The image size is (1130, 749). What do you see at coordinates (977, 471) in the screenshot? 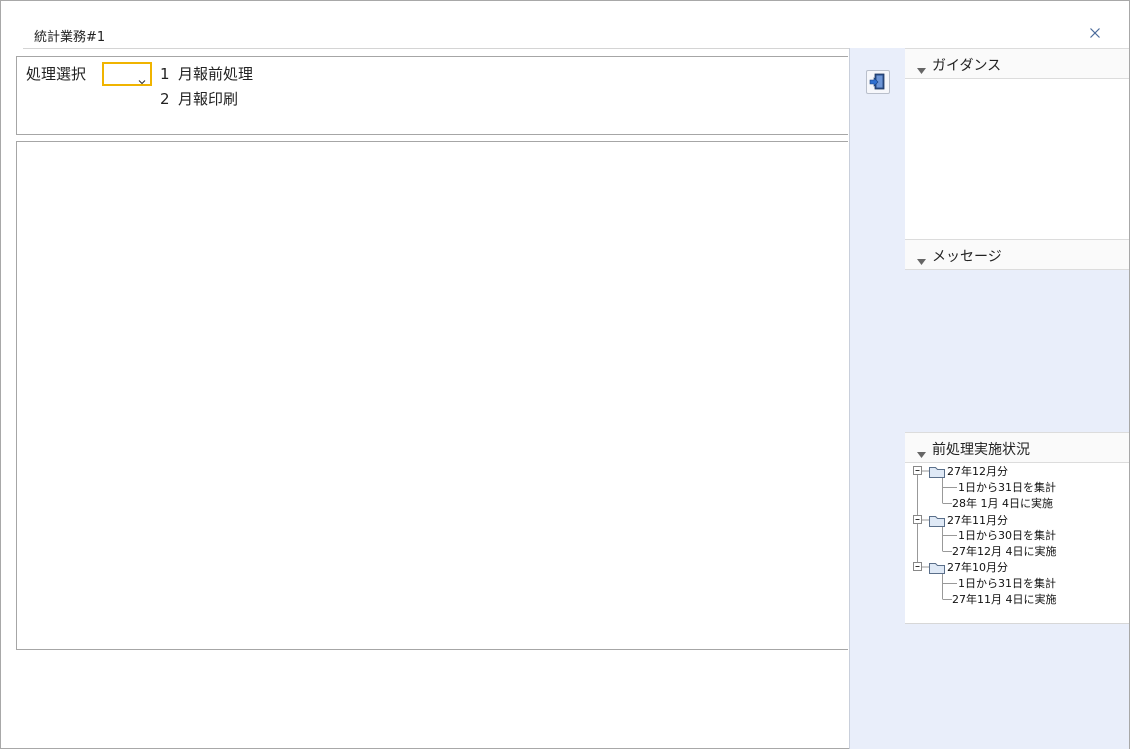
I see `tree-node-month: 27年12月分` at bounding box center [977, 471].